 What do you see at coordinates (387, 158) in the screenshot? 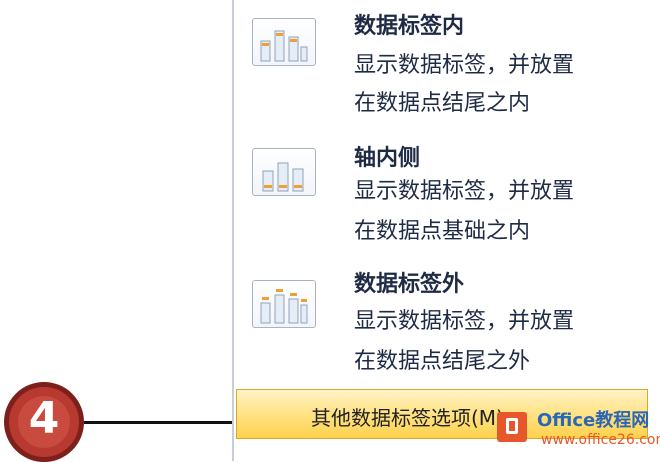
I see `menu-item-title: 轴内侧` at bounding box center [387, 158].